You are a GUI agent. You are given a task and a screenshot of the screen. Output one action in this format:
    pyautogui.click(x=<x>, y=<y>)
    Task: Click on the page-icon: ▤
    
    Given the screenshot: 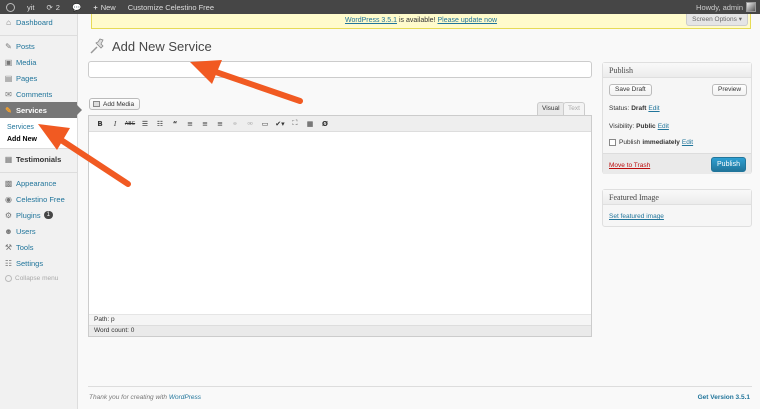 What is the action you would take?
    pyautogui.click(x=8, y=78)
    